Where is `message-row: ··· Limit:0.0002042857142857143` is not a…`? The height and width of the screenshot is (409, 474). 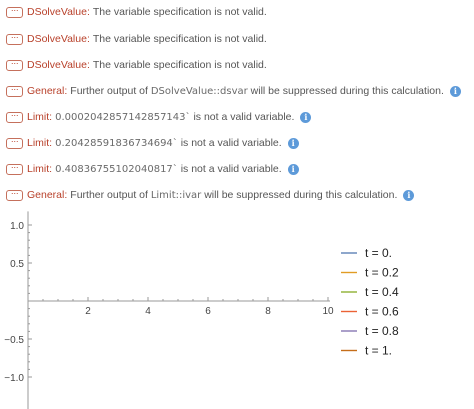 message-row: ··· Limit:0.0002042857142857143` is not a… is located at coordinates (159, 117).